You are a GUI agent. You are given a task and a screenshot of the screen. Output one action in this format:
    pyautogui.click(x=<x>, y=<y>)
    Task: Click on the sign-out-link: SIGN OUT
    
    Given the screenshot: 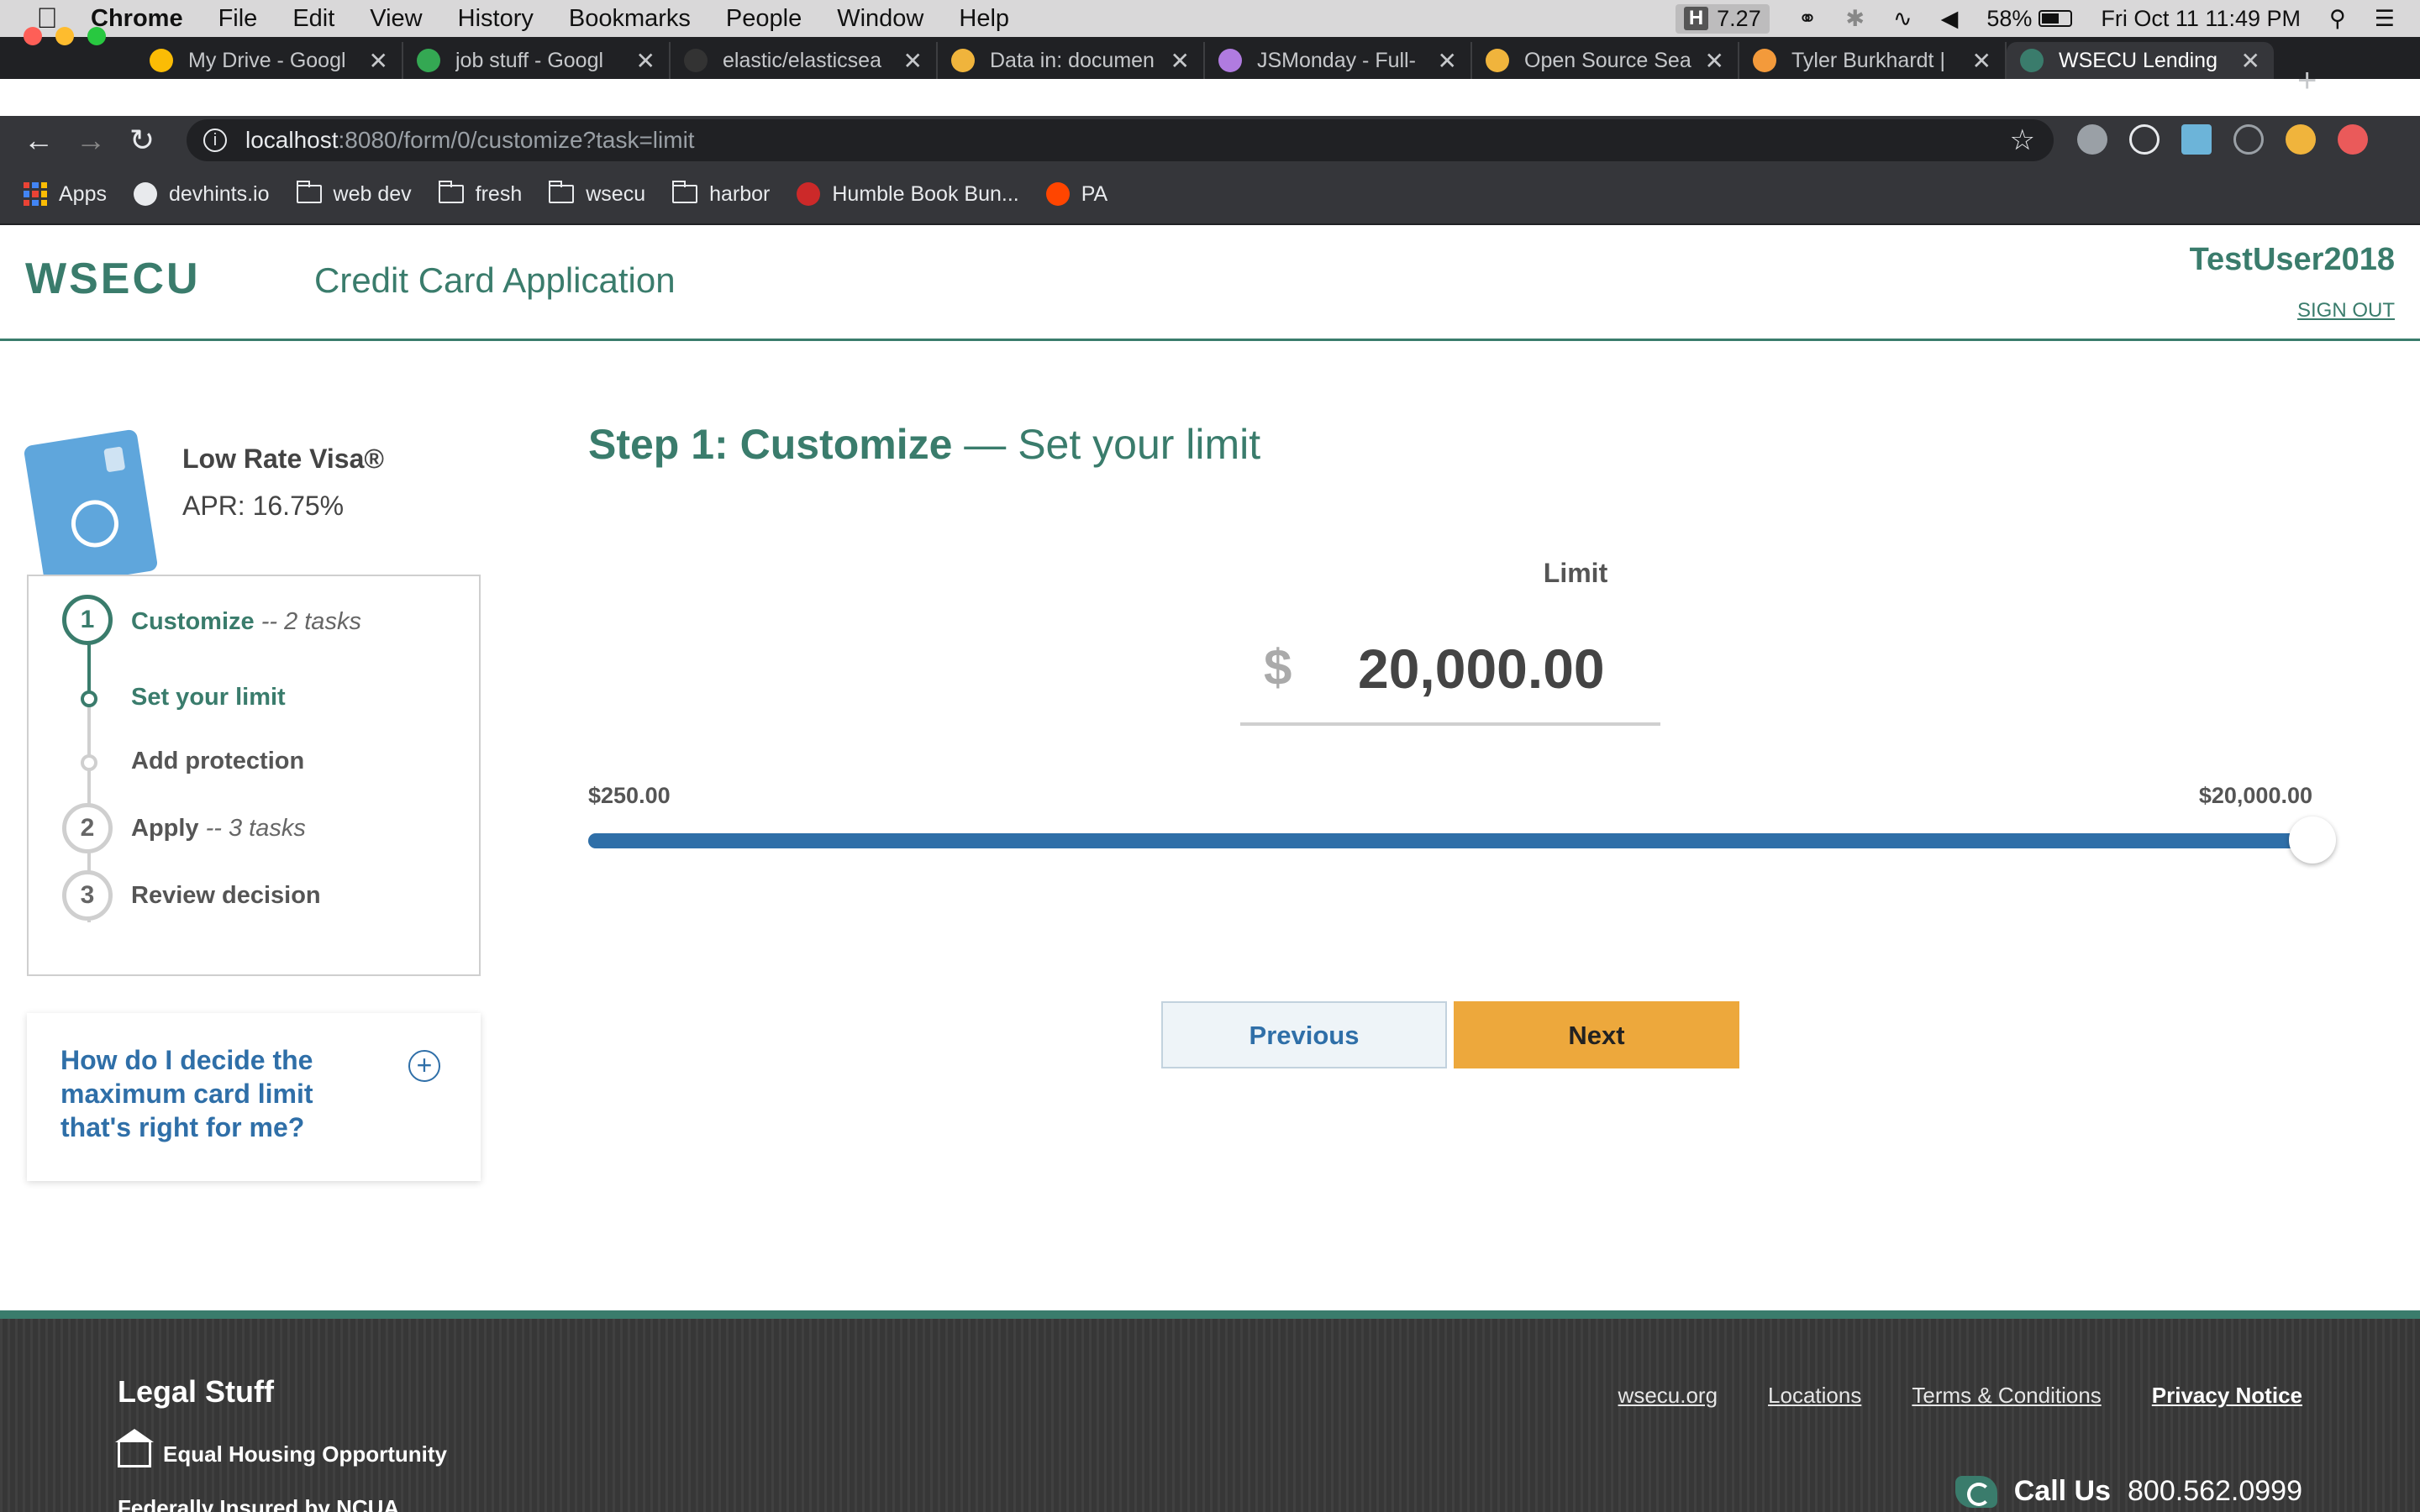 What is the action you would take?
    pyautogui.click(x=2346, y=311)
    